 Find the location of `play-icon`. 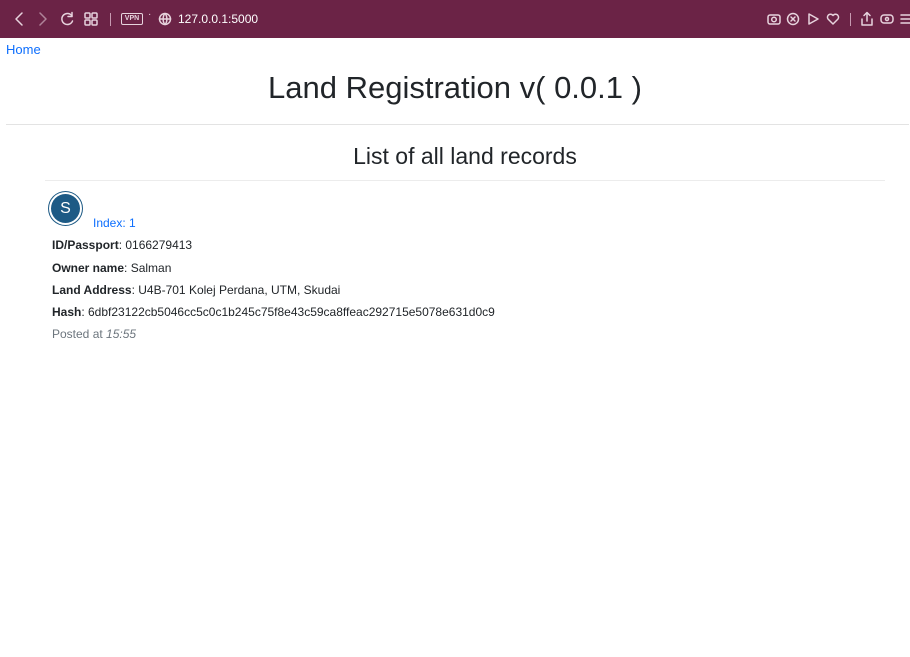

play-icon is located at coordinates (813, 21).